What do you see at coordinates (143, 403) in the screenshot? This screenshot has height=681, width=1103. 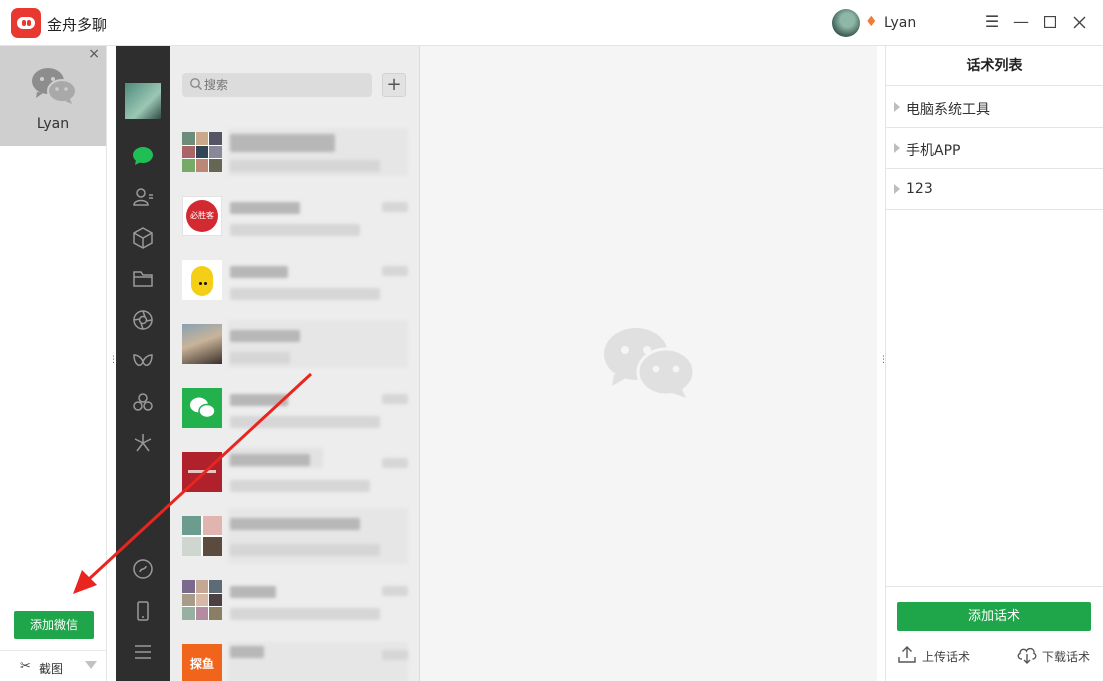 I see `search-discover-icon` at bounding box center [143, 403].